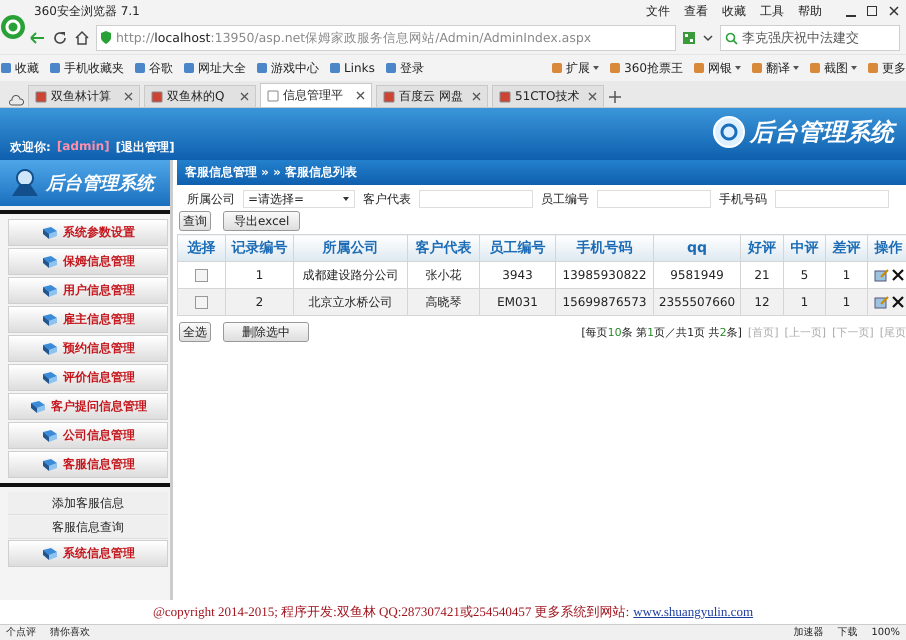 The width and height of the screenshot is (906, 640). Describe the element at coordinates (717, 68) in the screenshot. I see `toolbar-item: 网银` at that location.